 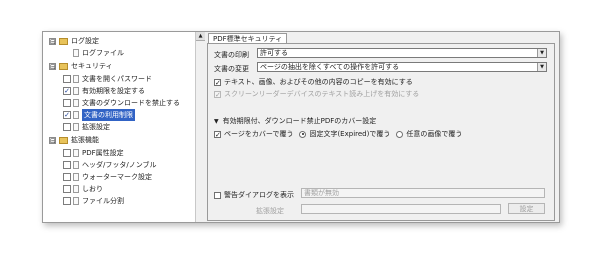 I want to click on warning-dialog-label: 警告ダイアログを表示, so click(x=259, y=195).